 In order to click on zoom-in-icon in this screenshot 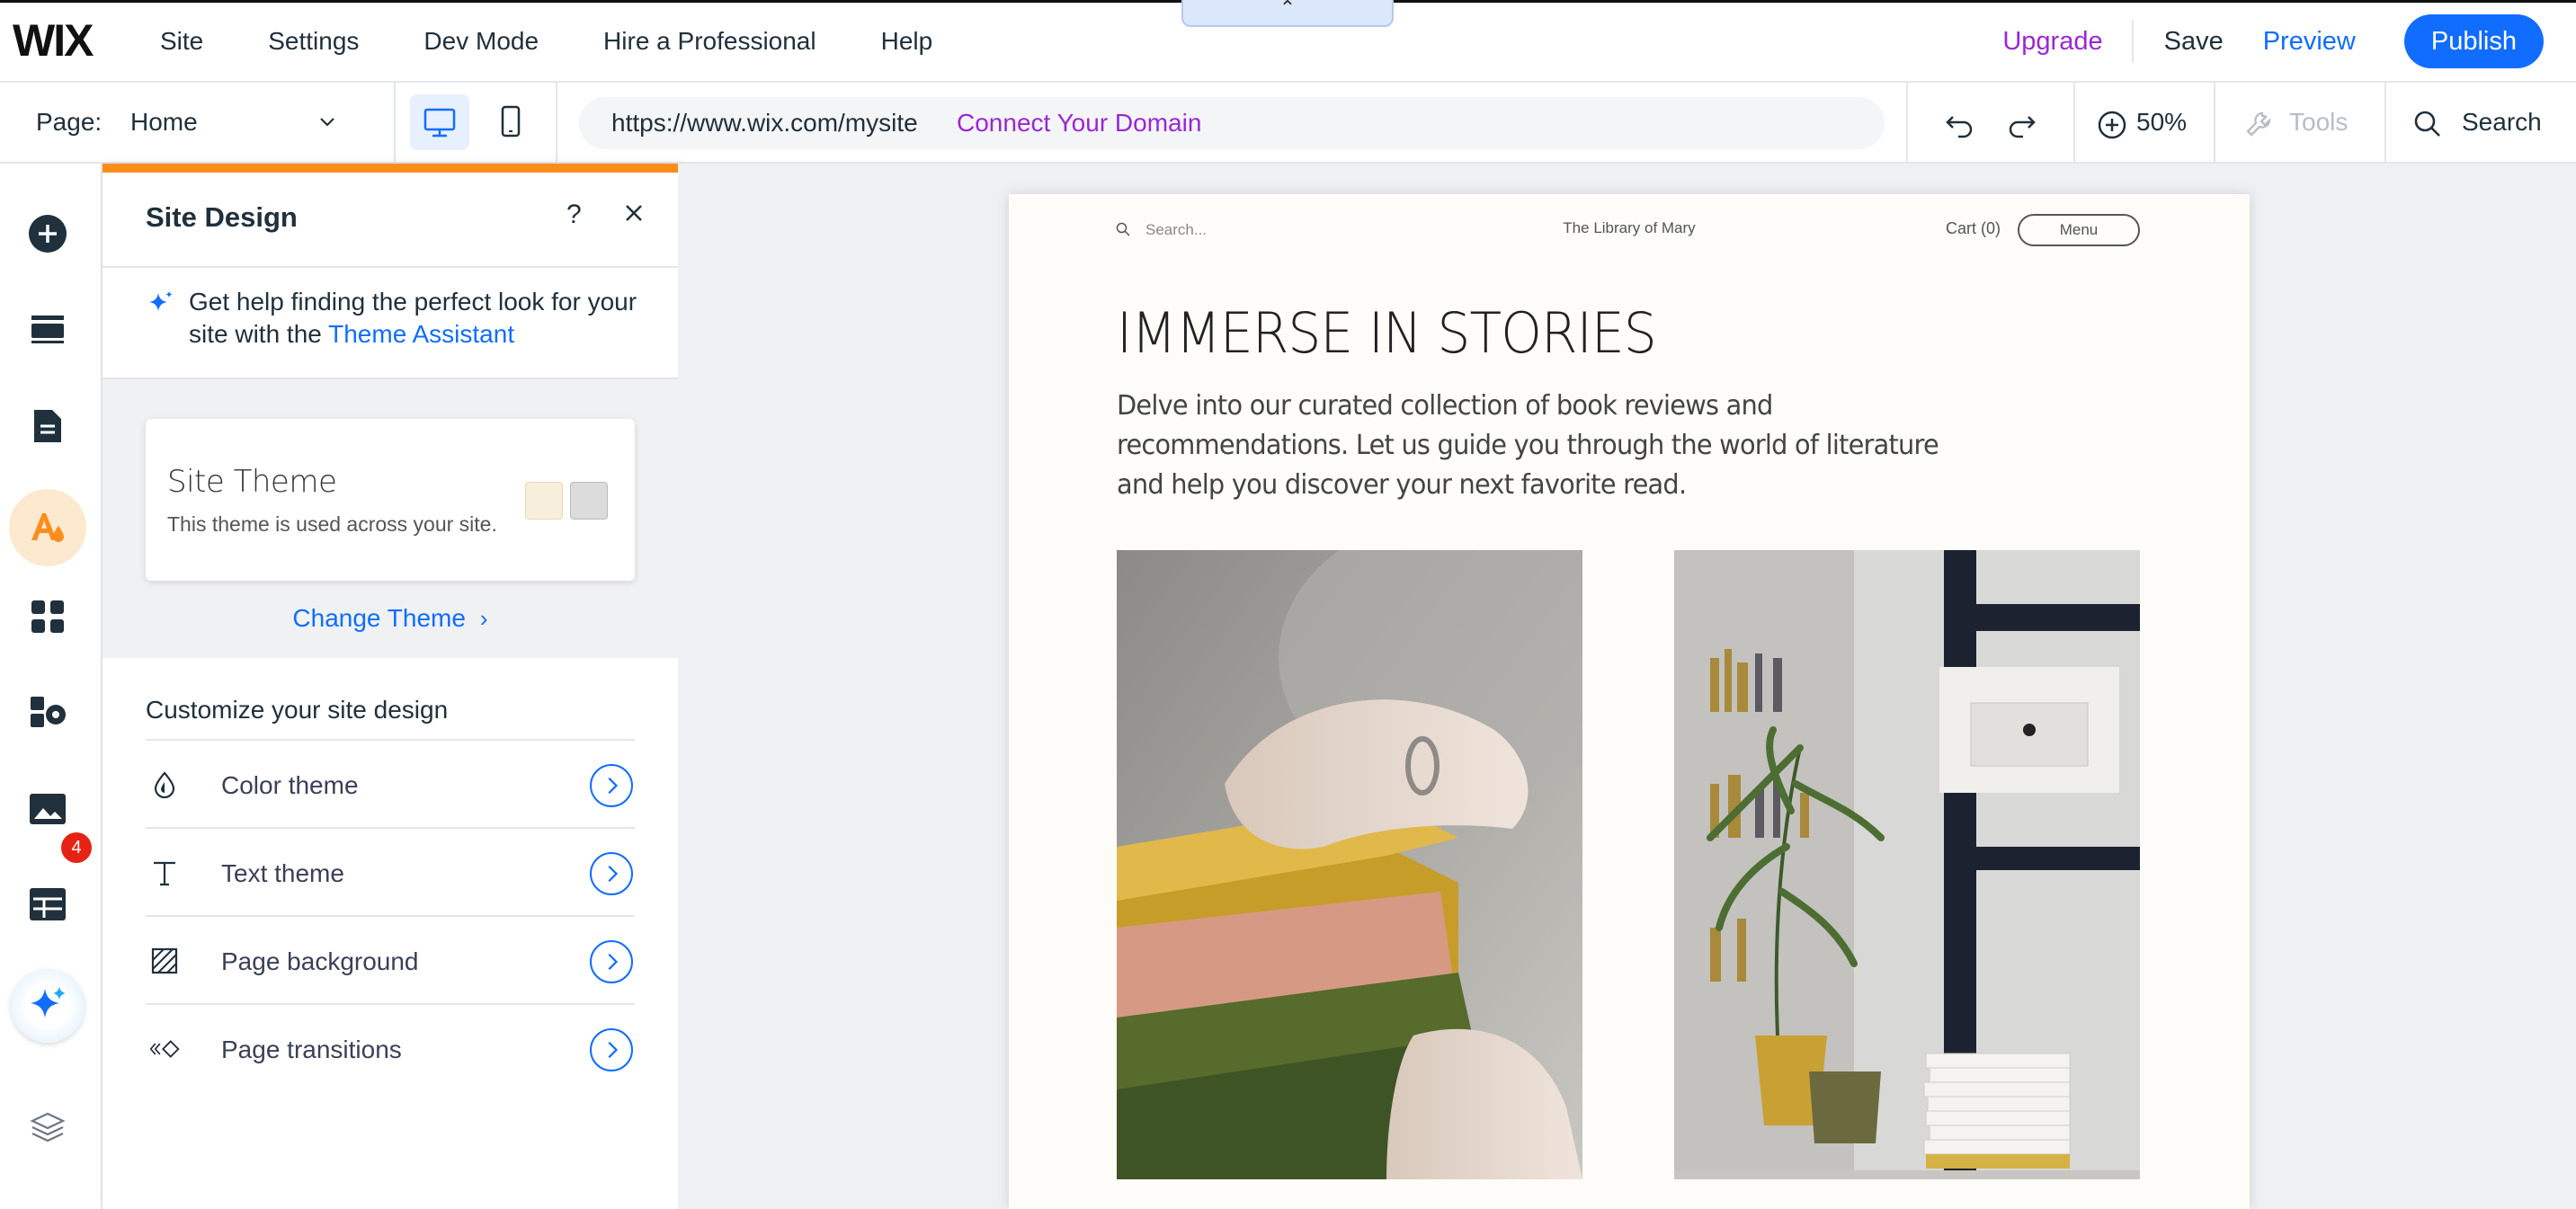, I will do `click(2112, 125)`.